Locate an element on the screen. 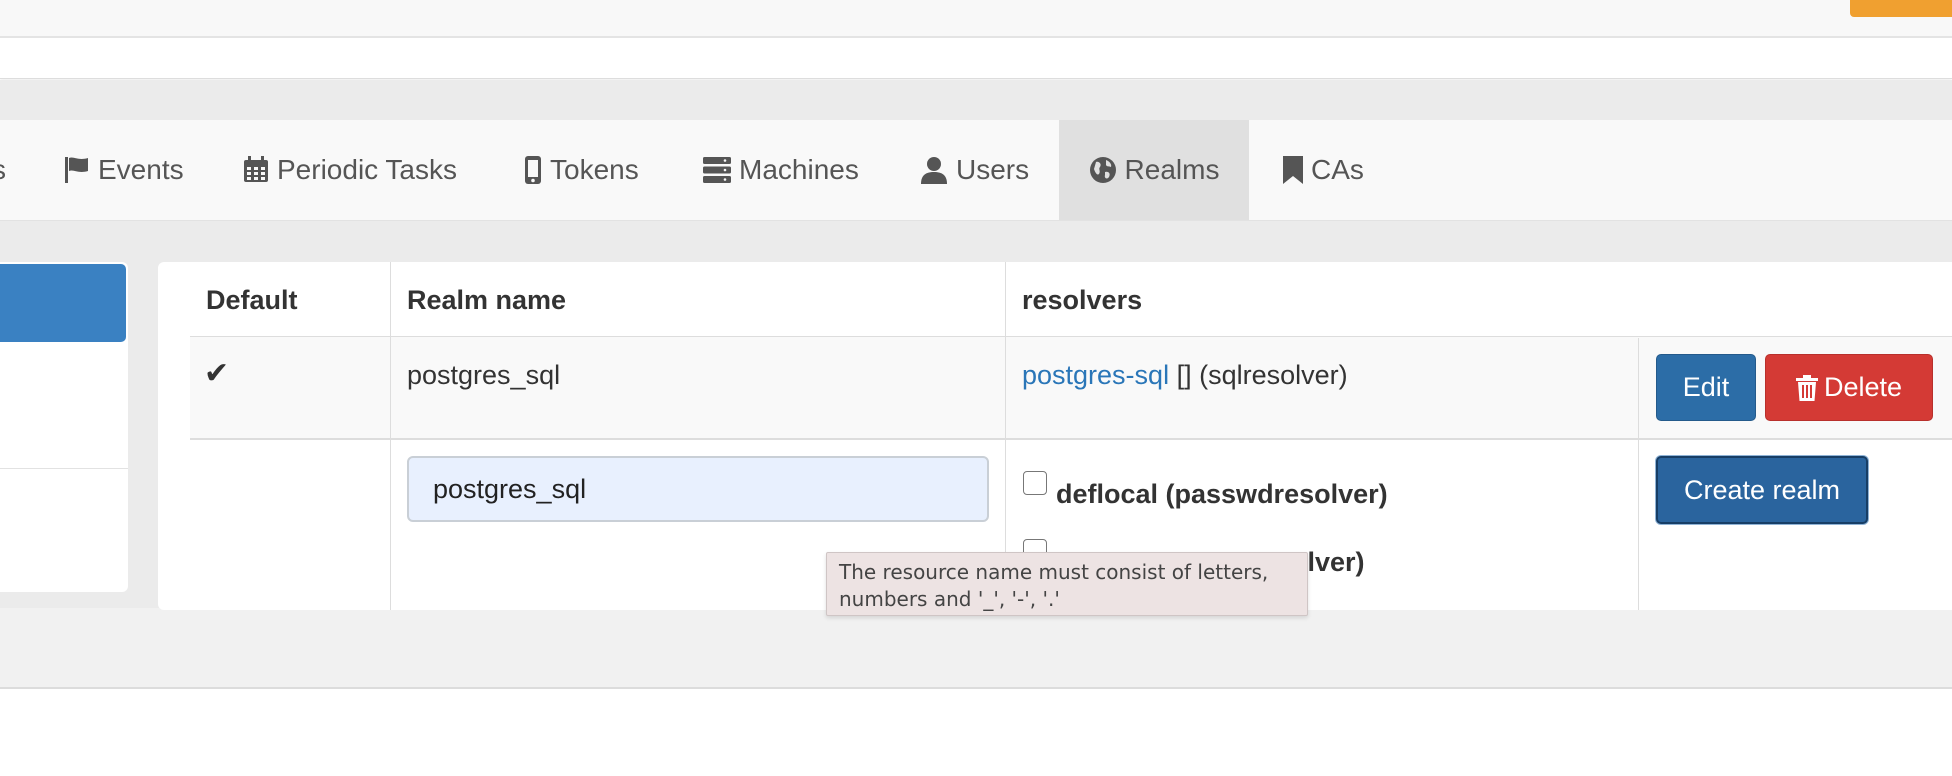 The image size is (1952, 776). tab-partial-previous: s is located at coordinates (6, 170).